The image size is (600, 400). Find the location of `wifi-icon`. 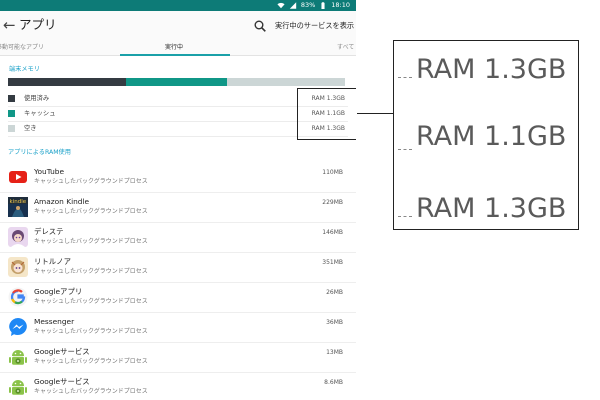

wifi-icon is located at coordinates (281, 5).